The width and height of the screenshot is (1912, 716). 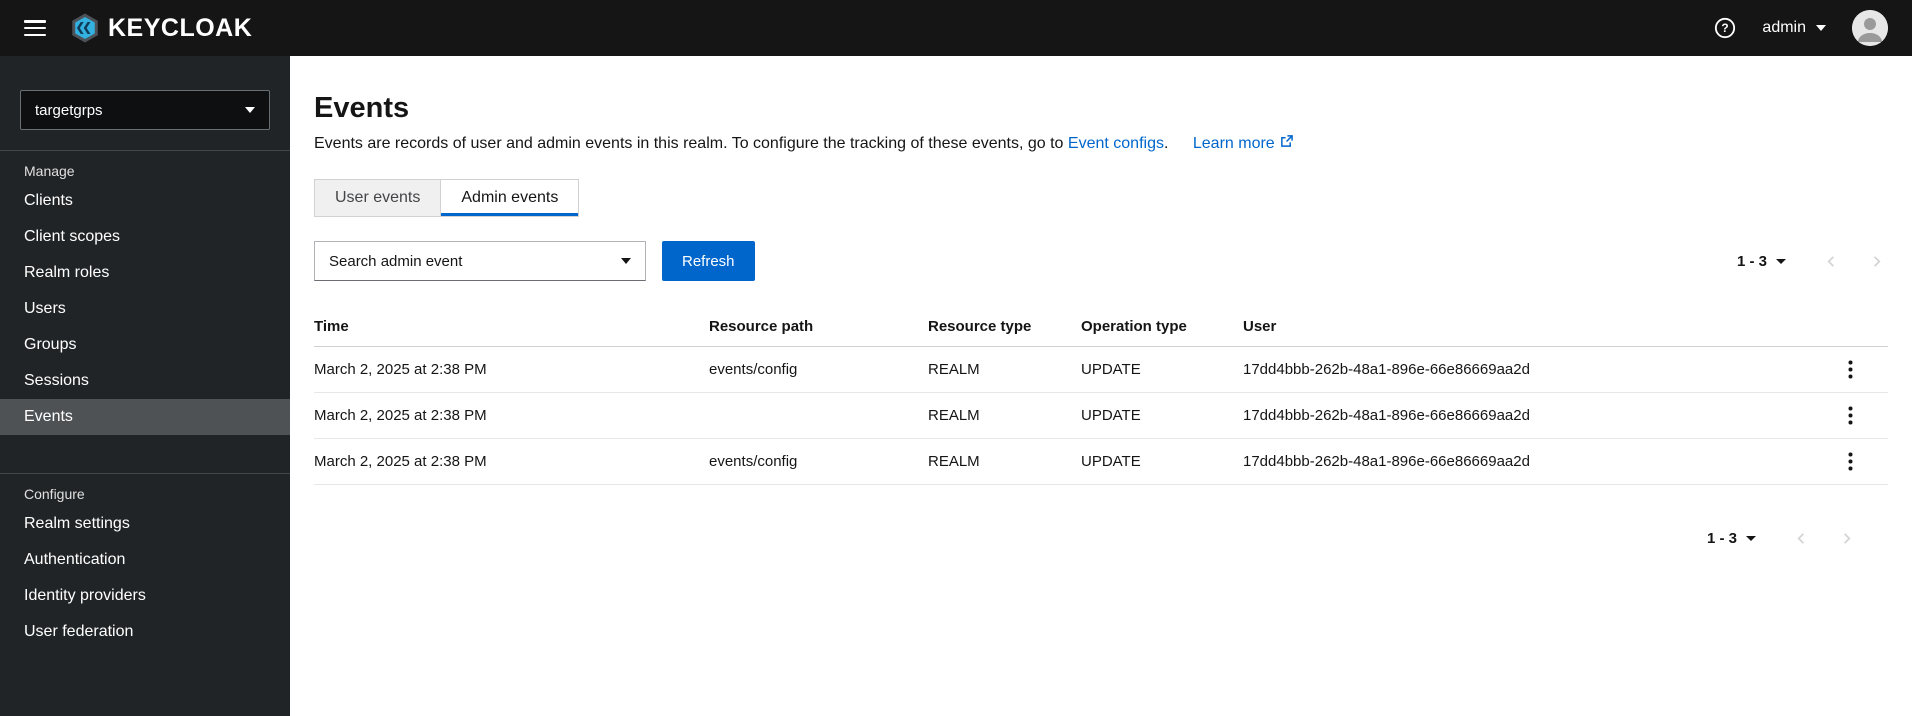 What do you see at coordinates (35, 28) in the screenshot?
I see `nav-toggle-hamburger-icon` at bounding box center [35, 28].